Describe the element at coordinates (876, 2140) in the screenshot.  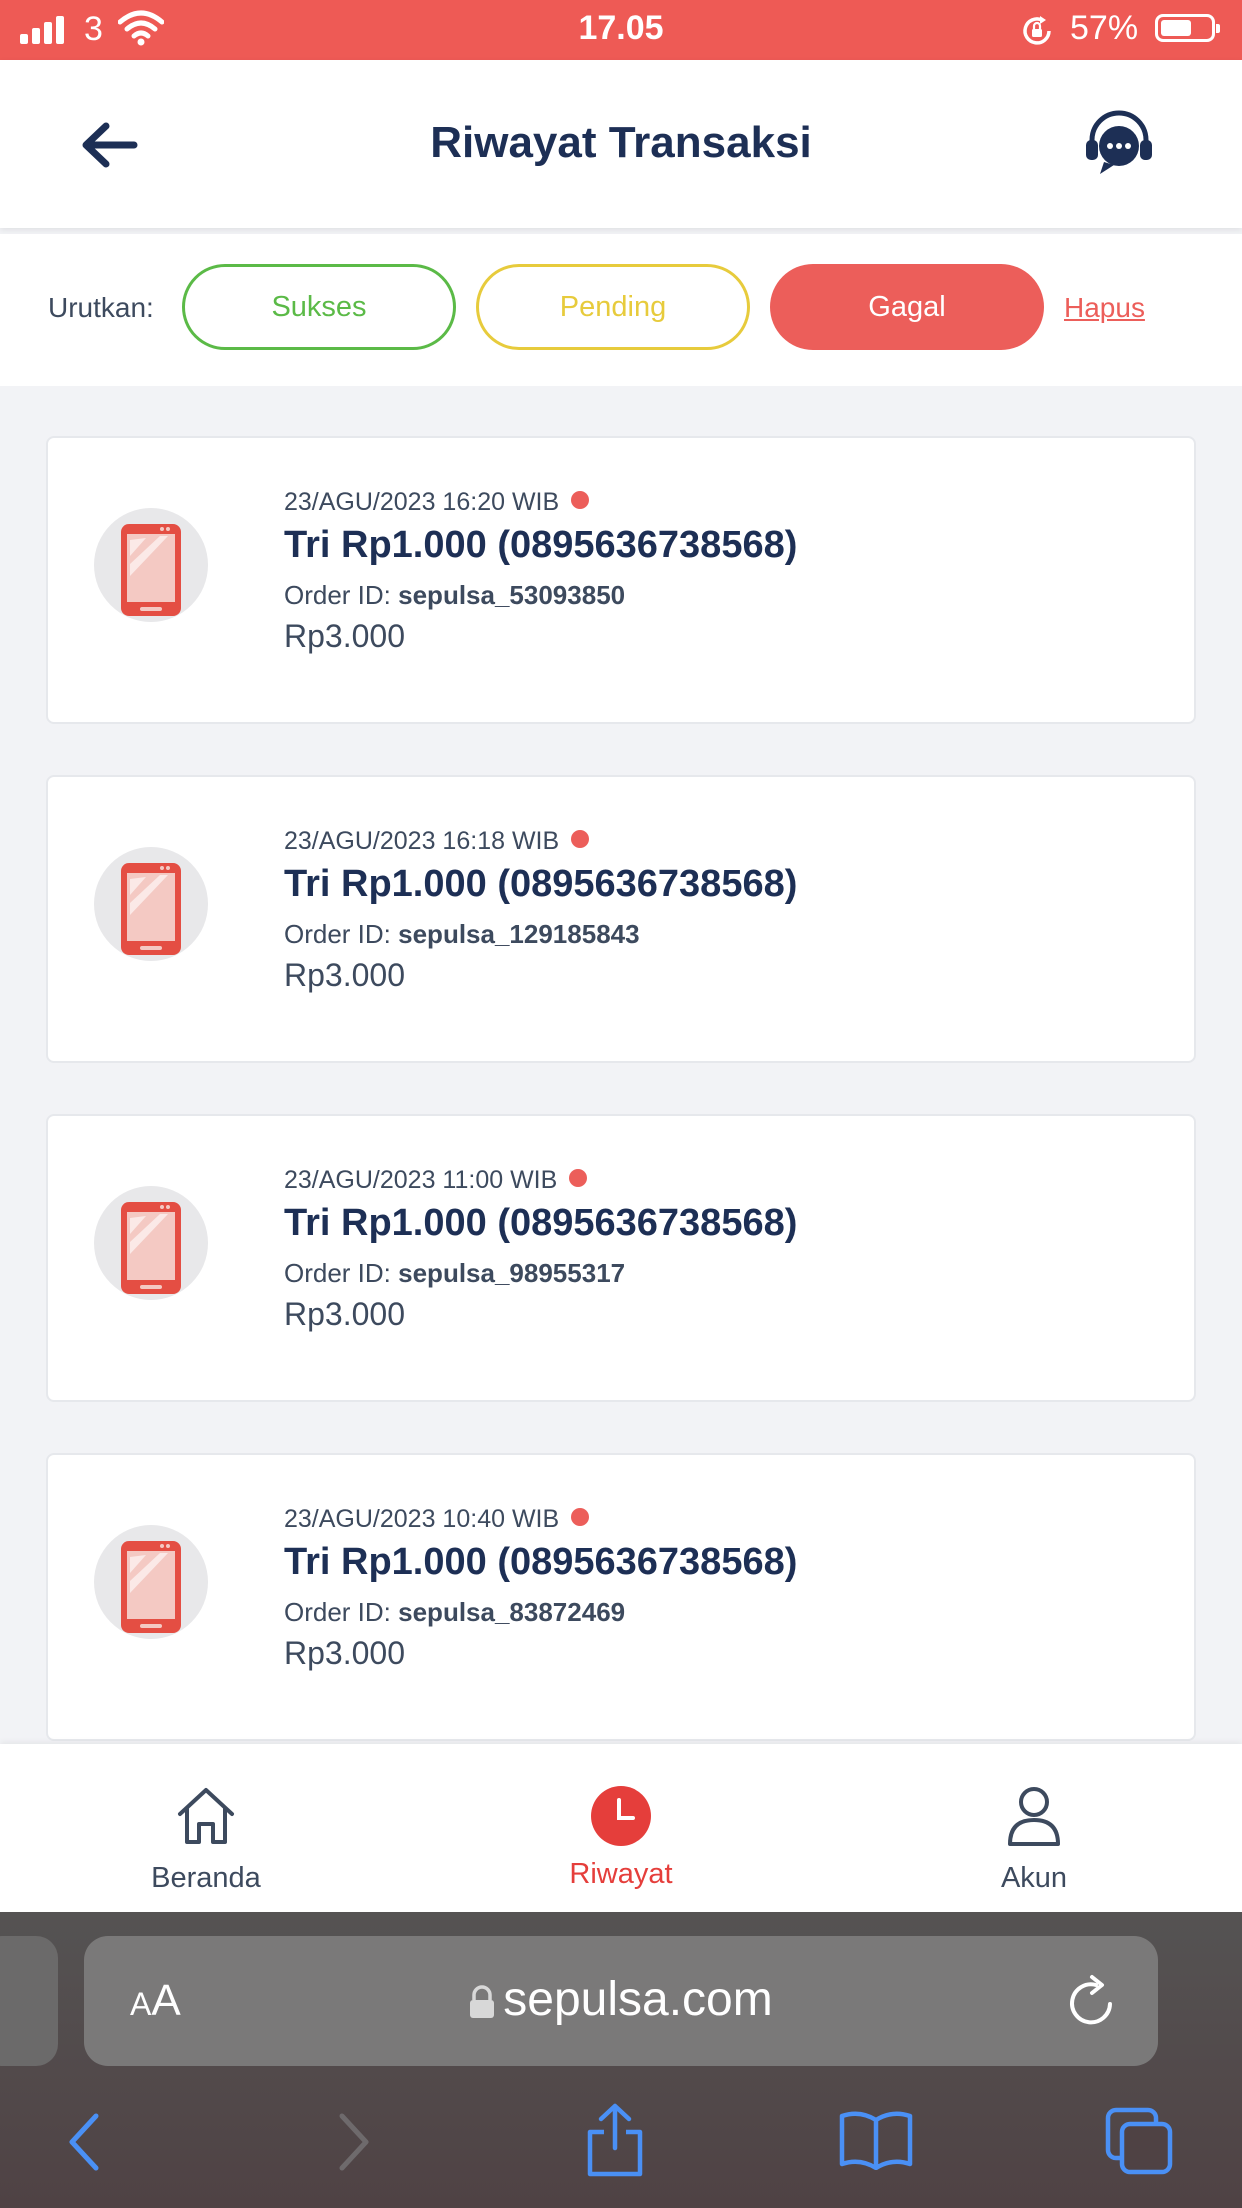
I see `bookmarks-icon` at that location.